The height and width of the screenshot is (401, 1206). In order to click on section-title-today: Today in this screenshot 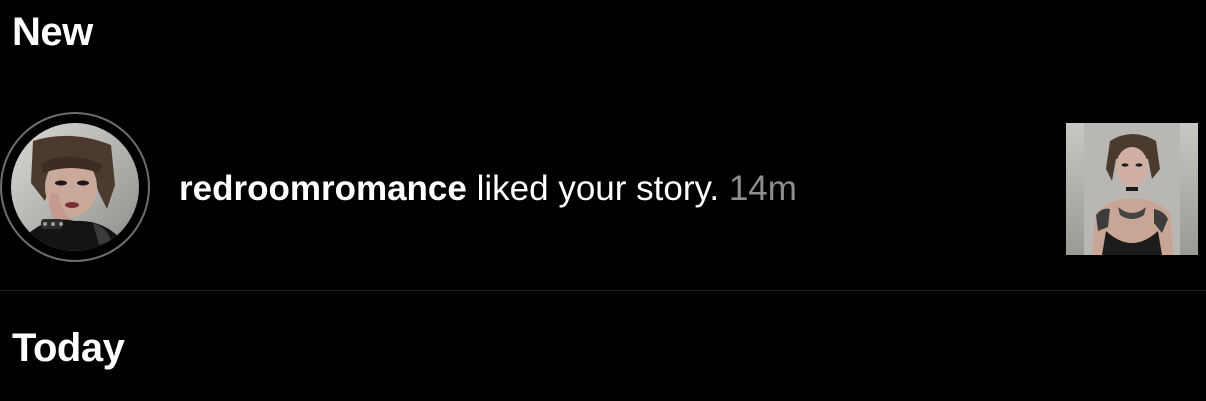, I will do `click(68, 348)`.